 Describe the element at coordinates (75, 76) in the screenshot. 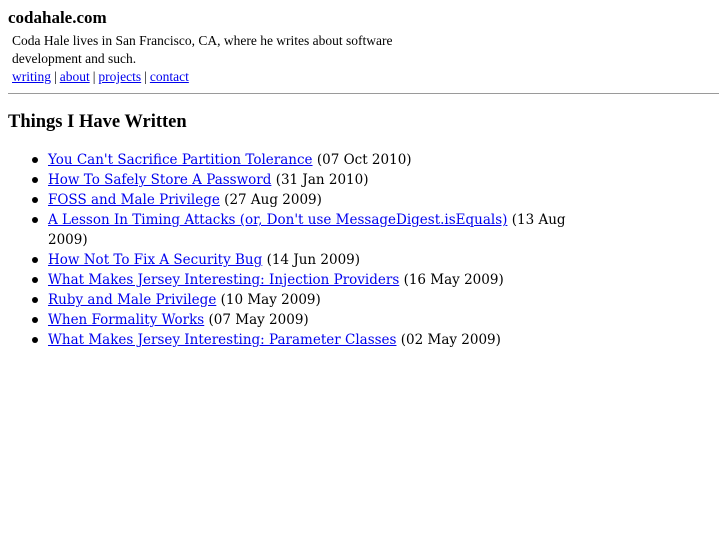

I see `nav-link-about: about` at that location.